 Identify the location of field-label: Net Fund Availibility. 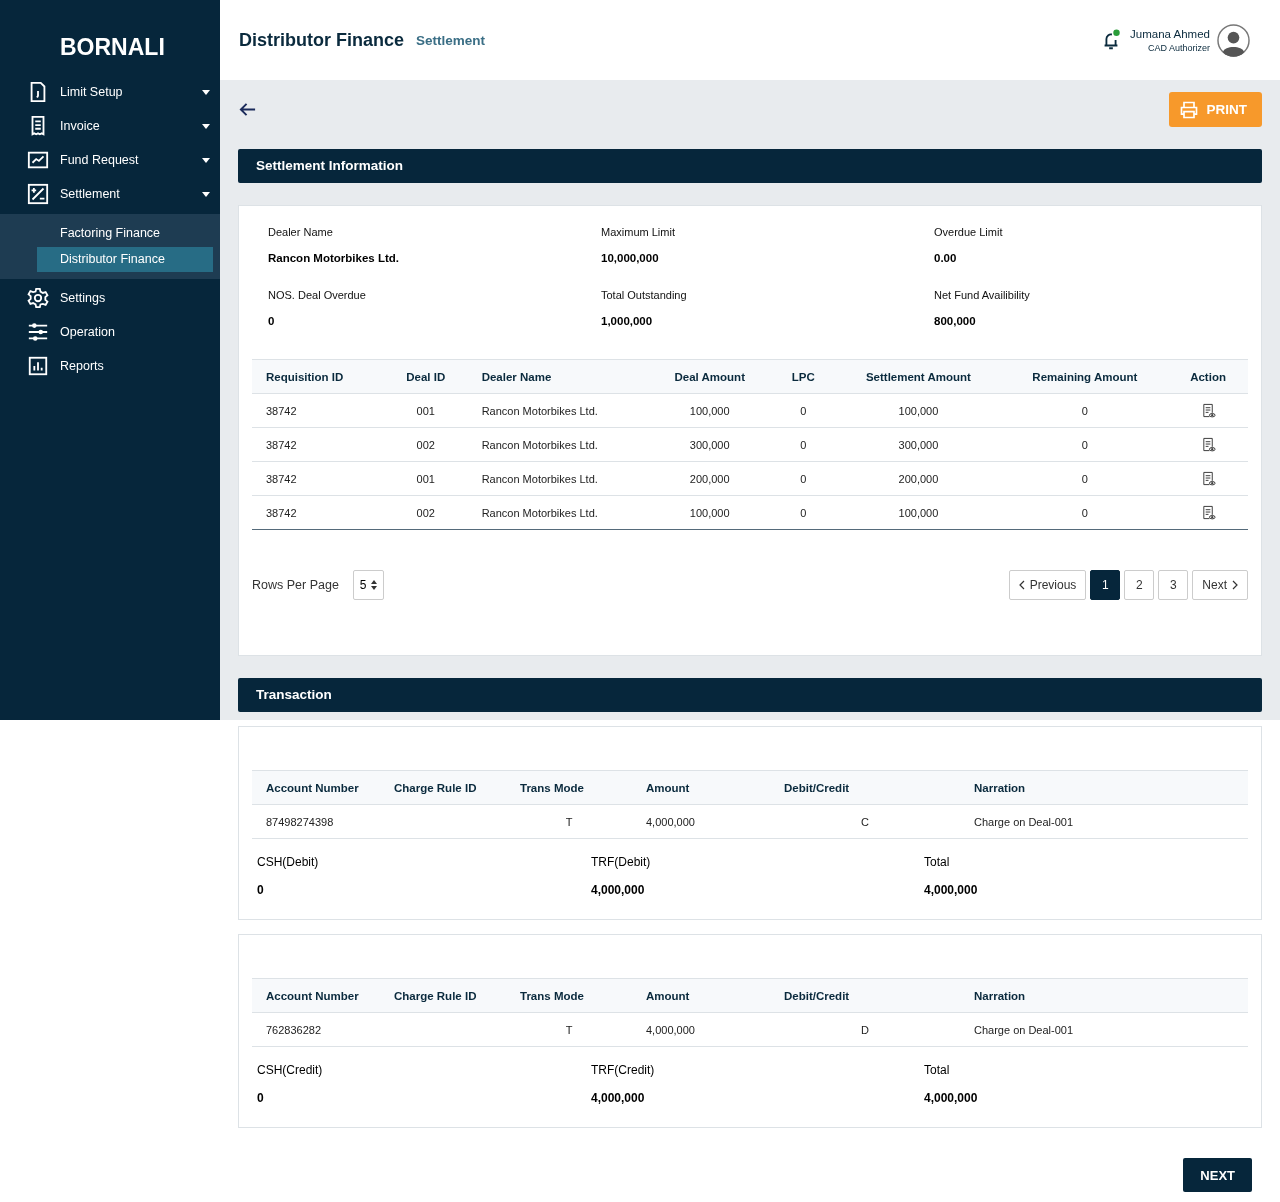
(982, 295).